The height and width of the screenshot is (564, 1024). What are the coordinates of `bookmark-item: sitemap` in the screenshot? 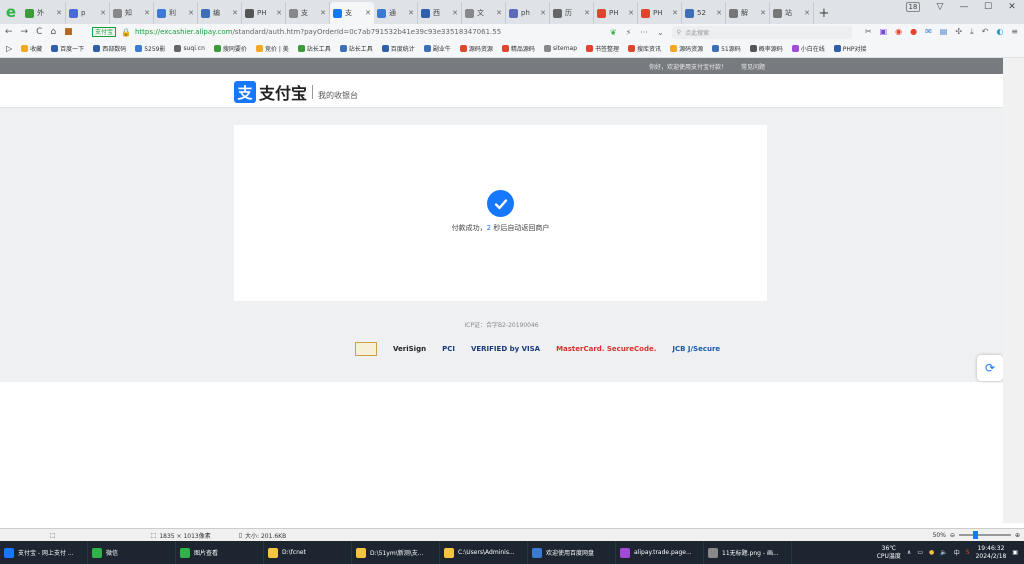 It's located at (560, 48).